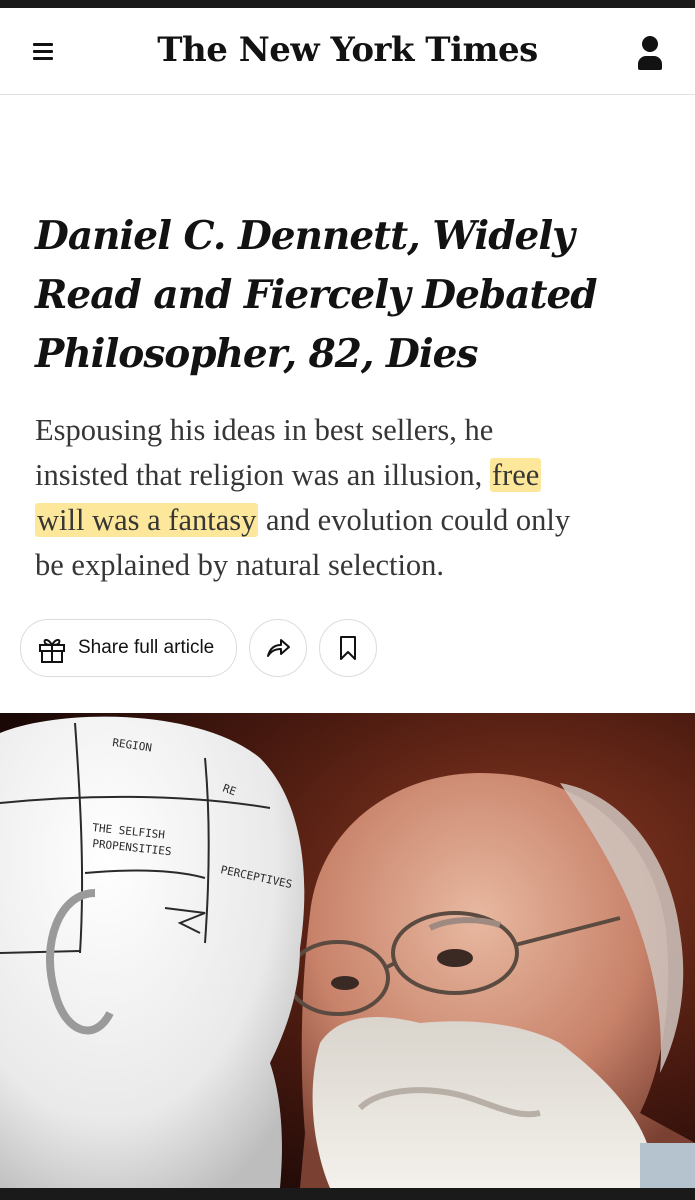  Describe the element at coordinates (264, 430) in the screenshot. I see `summary-line-1: Espousing his ideas in best sellers, he` at that location.